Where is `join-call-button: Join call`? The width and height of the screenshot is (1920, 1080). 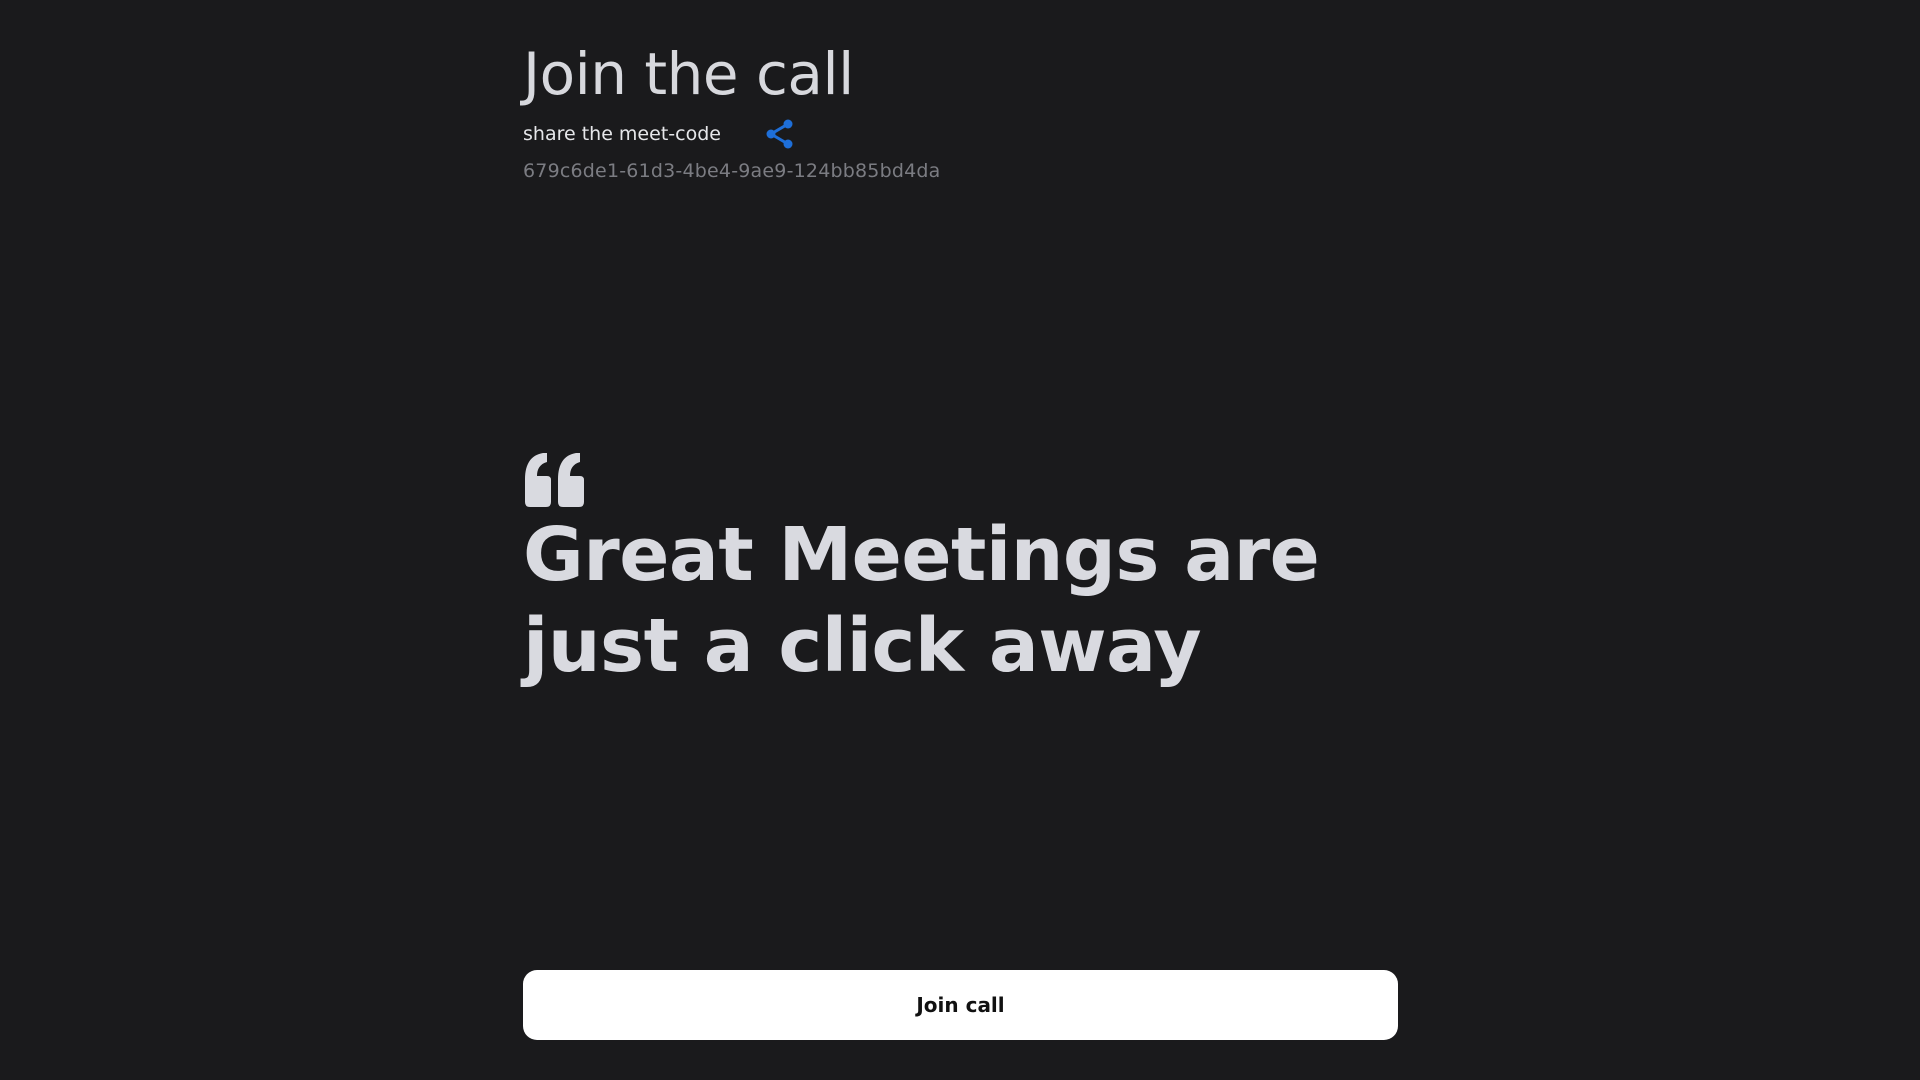 join-call-button: Join call is located at coordinates (960, 1005).